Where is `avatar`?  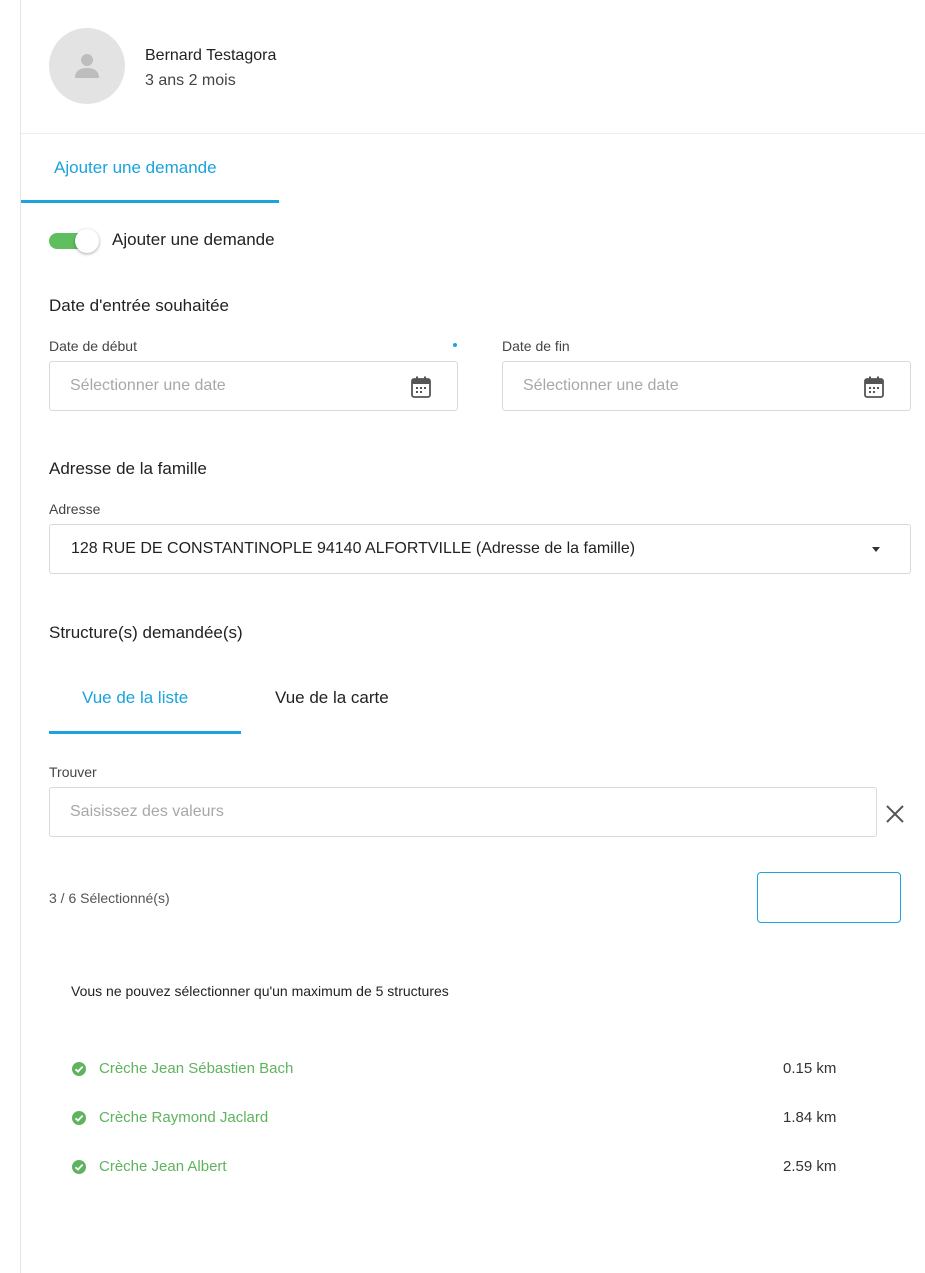
avatar is located at coordinates (87, 66).